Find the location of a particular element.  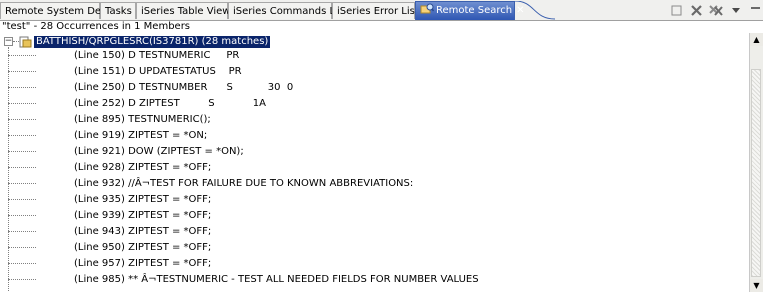

result-row: (Line 250) D TESTNUMBER S 30 0 is located at coordinates (150, 88).